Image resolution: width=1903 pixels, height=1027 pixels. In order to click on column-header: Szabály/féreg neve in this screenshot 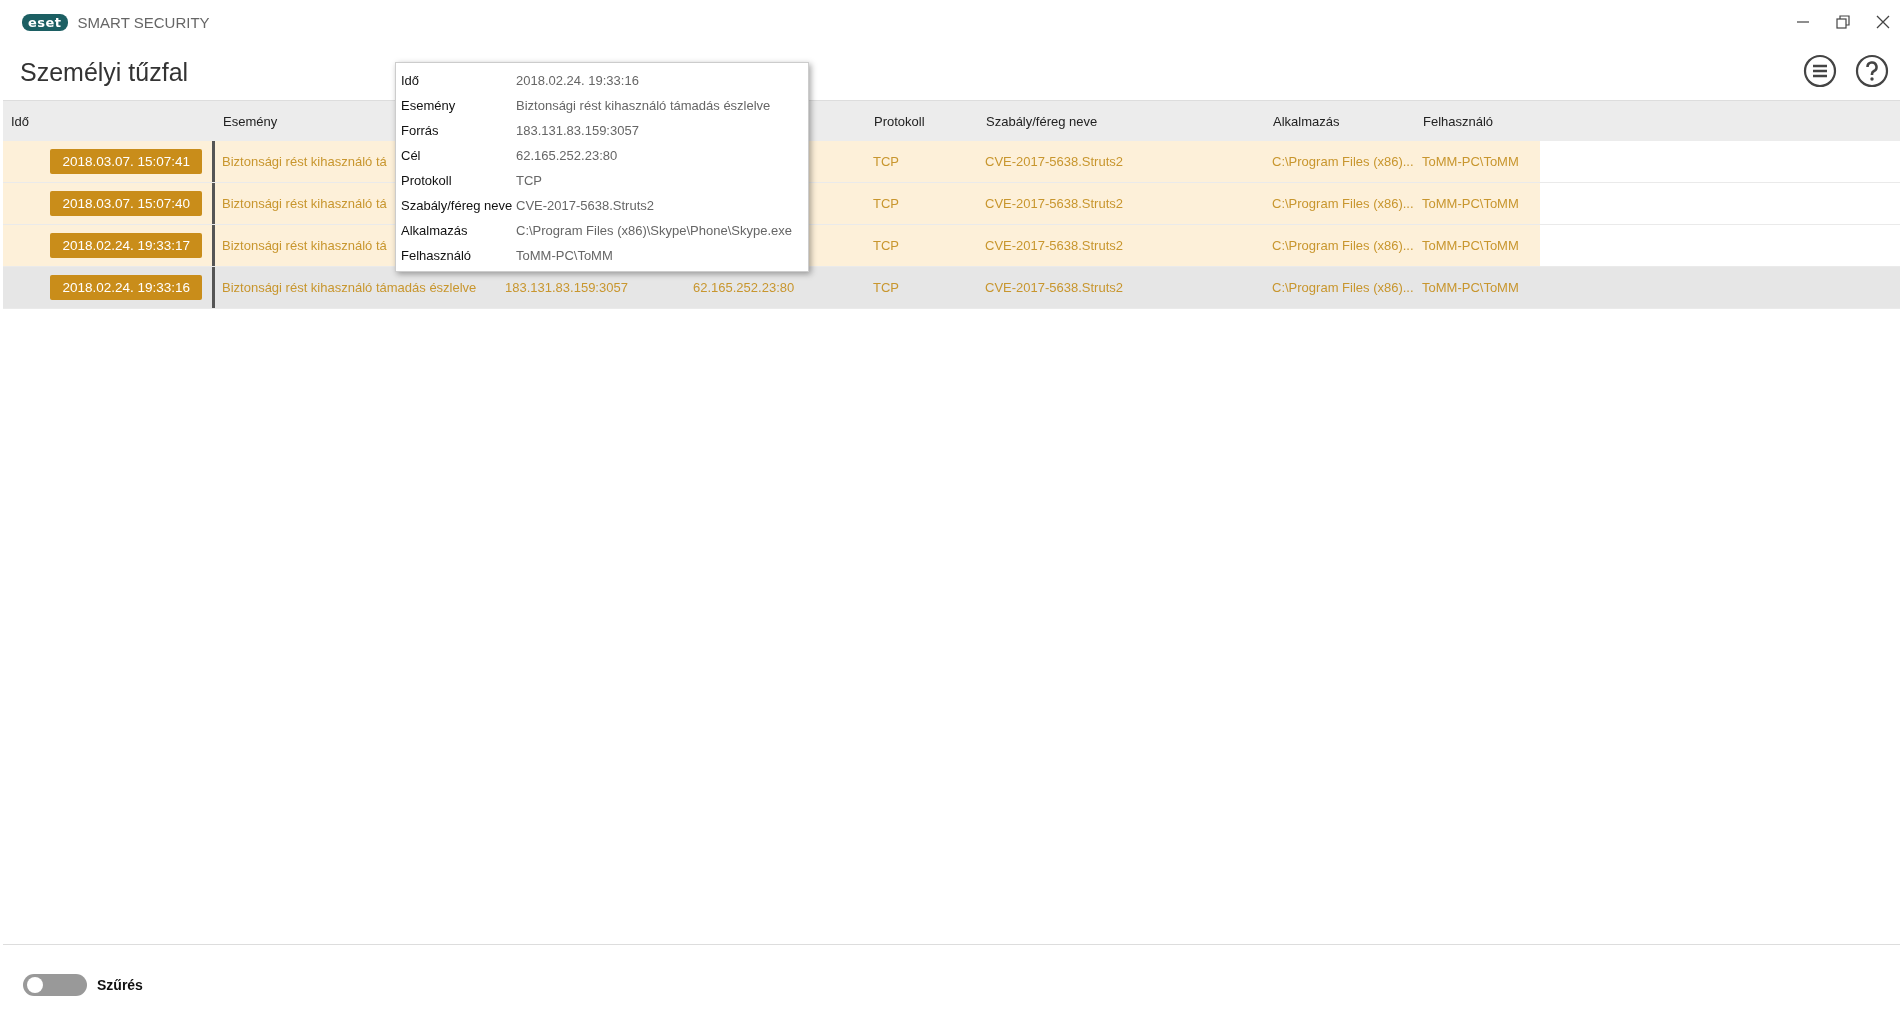, I will do `click(1121, 121)`.